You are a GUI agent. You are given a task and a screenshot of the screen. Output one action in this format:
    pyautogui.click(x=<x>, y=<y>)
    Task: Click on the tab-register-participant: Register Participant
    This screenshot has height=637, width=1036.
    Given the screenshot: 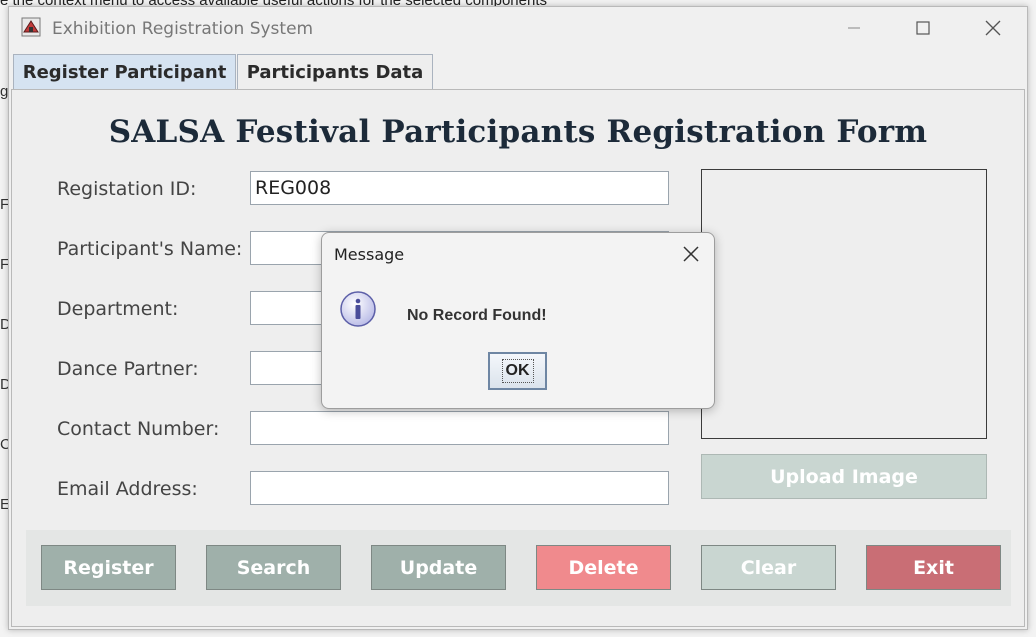 What is the action you would take?
    pyautogui.click(x=124, y=72)
    